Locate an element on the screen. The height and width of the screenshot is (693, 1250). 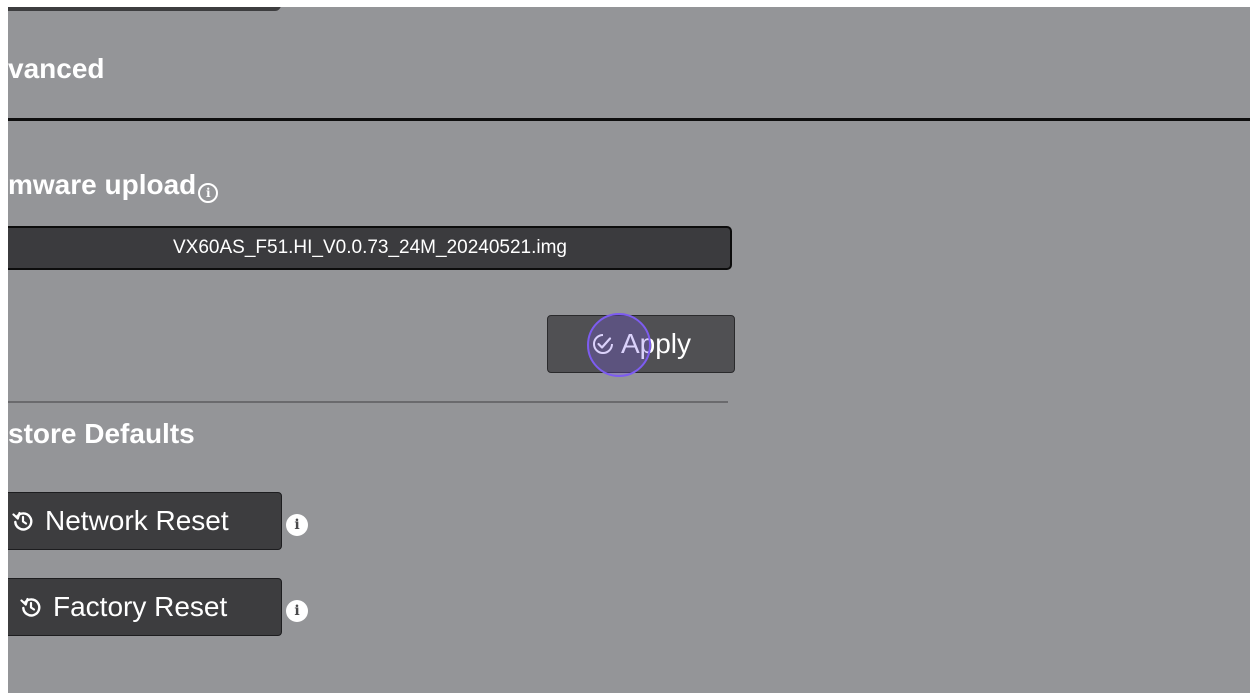
firmware-file-name: VX60AS_F51.HI_V0.0.73_24M_20240521.img is located at coordinates (370, 247).